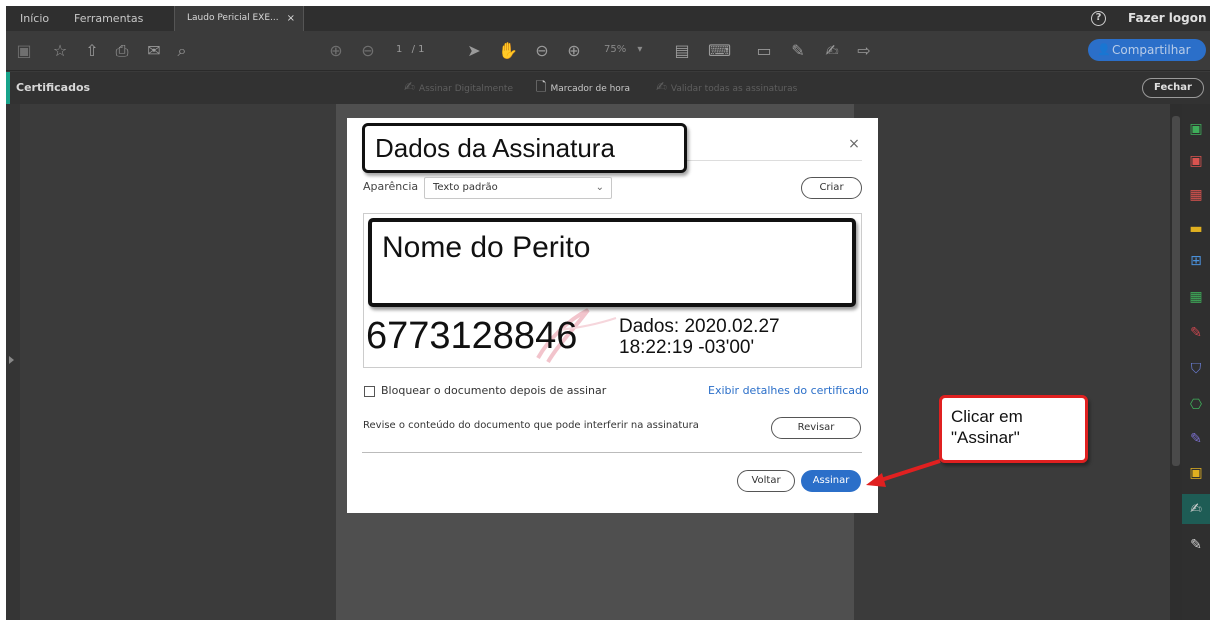 The height and width of the screenshot is (620, 1216). Describe the element at coordinates (474, 51) in the screenshot. I see `select-cursor-icon: ➤` at that location.